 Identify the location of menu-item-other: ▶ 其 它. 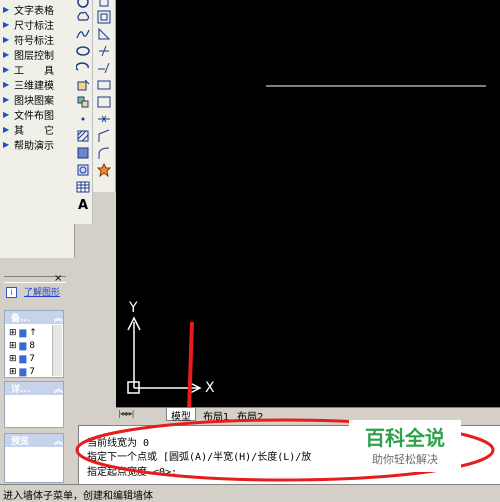
(28, 130).